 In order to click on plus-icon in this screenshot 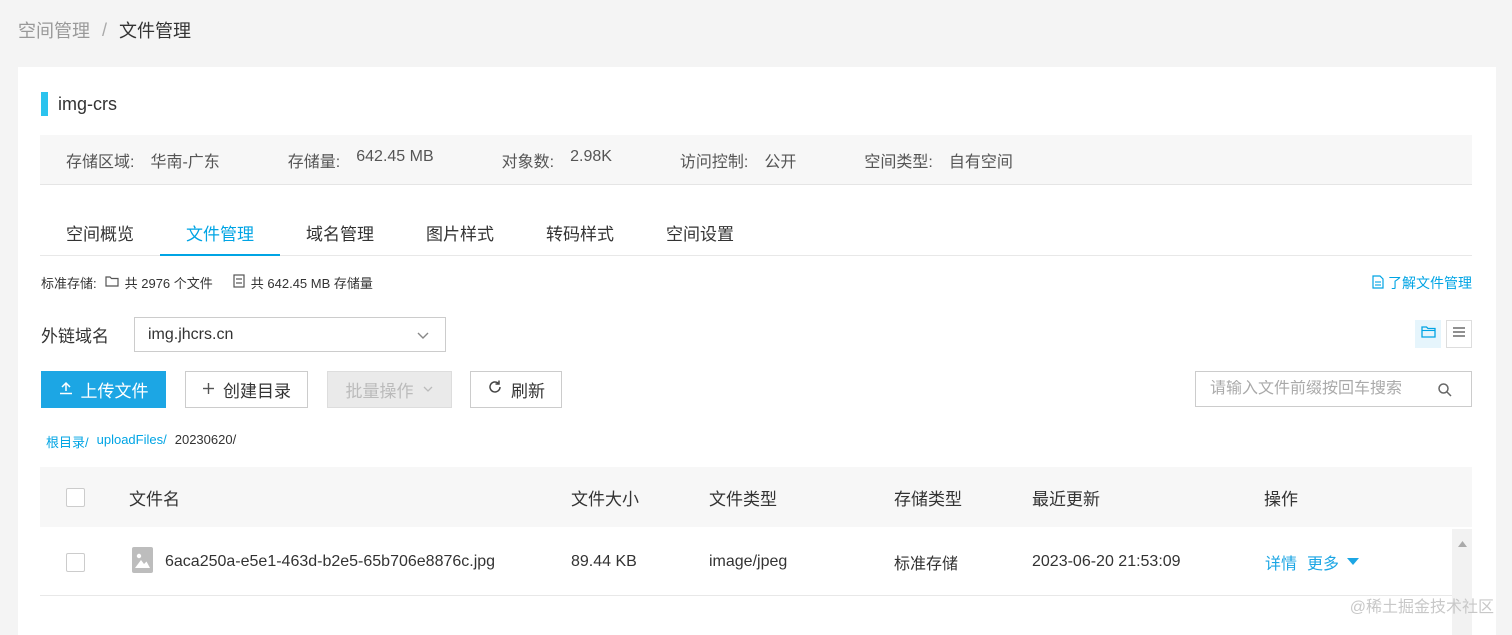, I will do `click(212, 390)`.